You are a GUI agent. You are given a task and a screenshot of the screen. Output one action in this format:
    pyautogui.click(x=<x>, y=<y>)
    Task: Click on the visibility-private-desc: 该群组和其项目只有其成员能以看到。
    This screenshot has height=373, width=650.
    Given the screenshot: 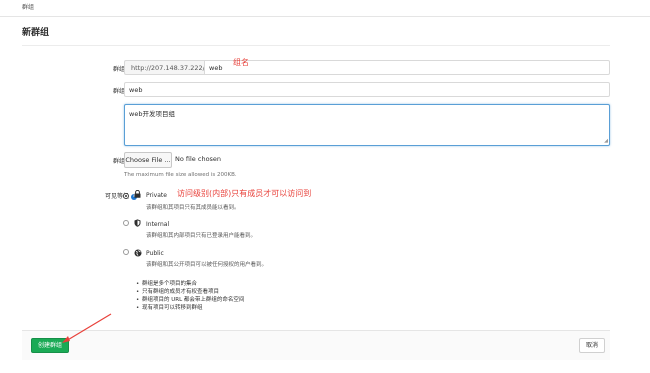 What is the action you would take?
    pyautogui.click(x=193, y=208)
    